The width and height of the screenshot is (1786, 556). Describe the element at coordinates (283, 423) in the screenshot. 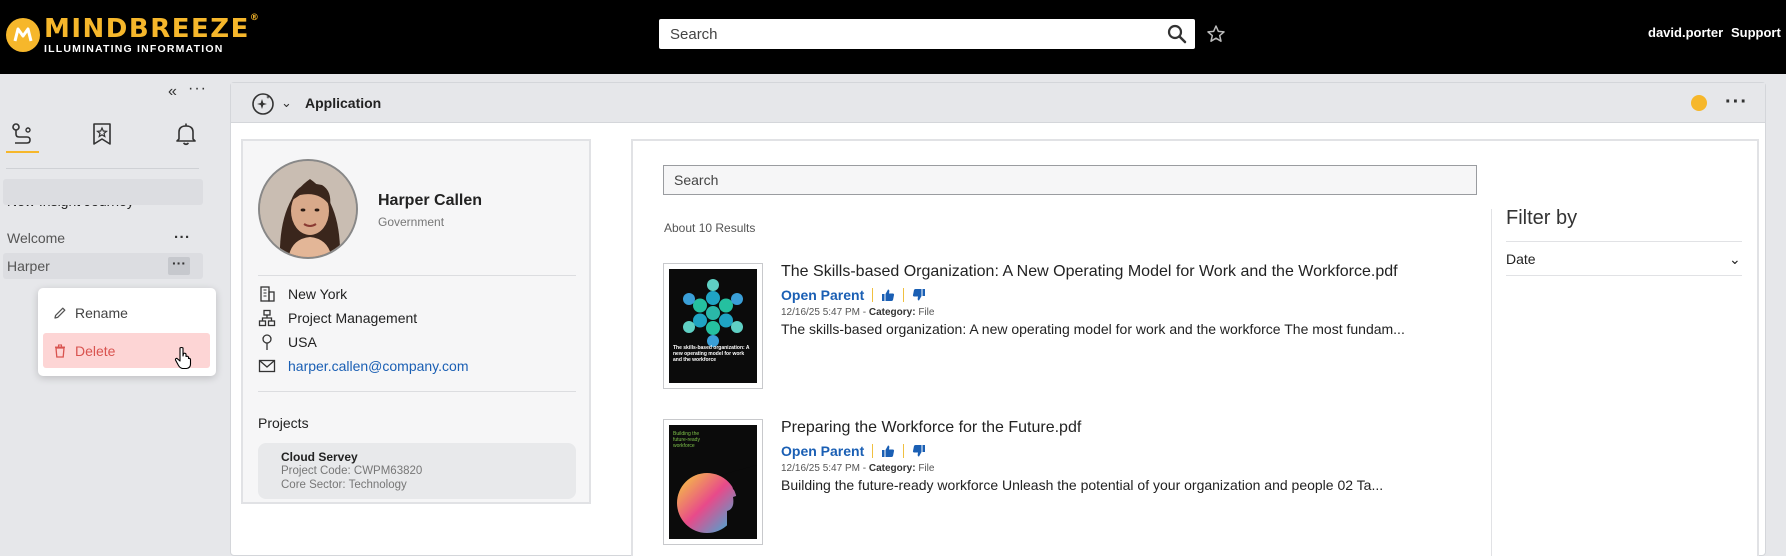

I see `projects-heading: Projects` at that location.